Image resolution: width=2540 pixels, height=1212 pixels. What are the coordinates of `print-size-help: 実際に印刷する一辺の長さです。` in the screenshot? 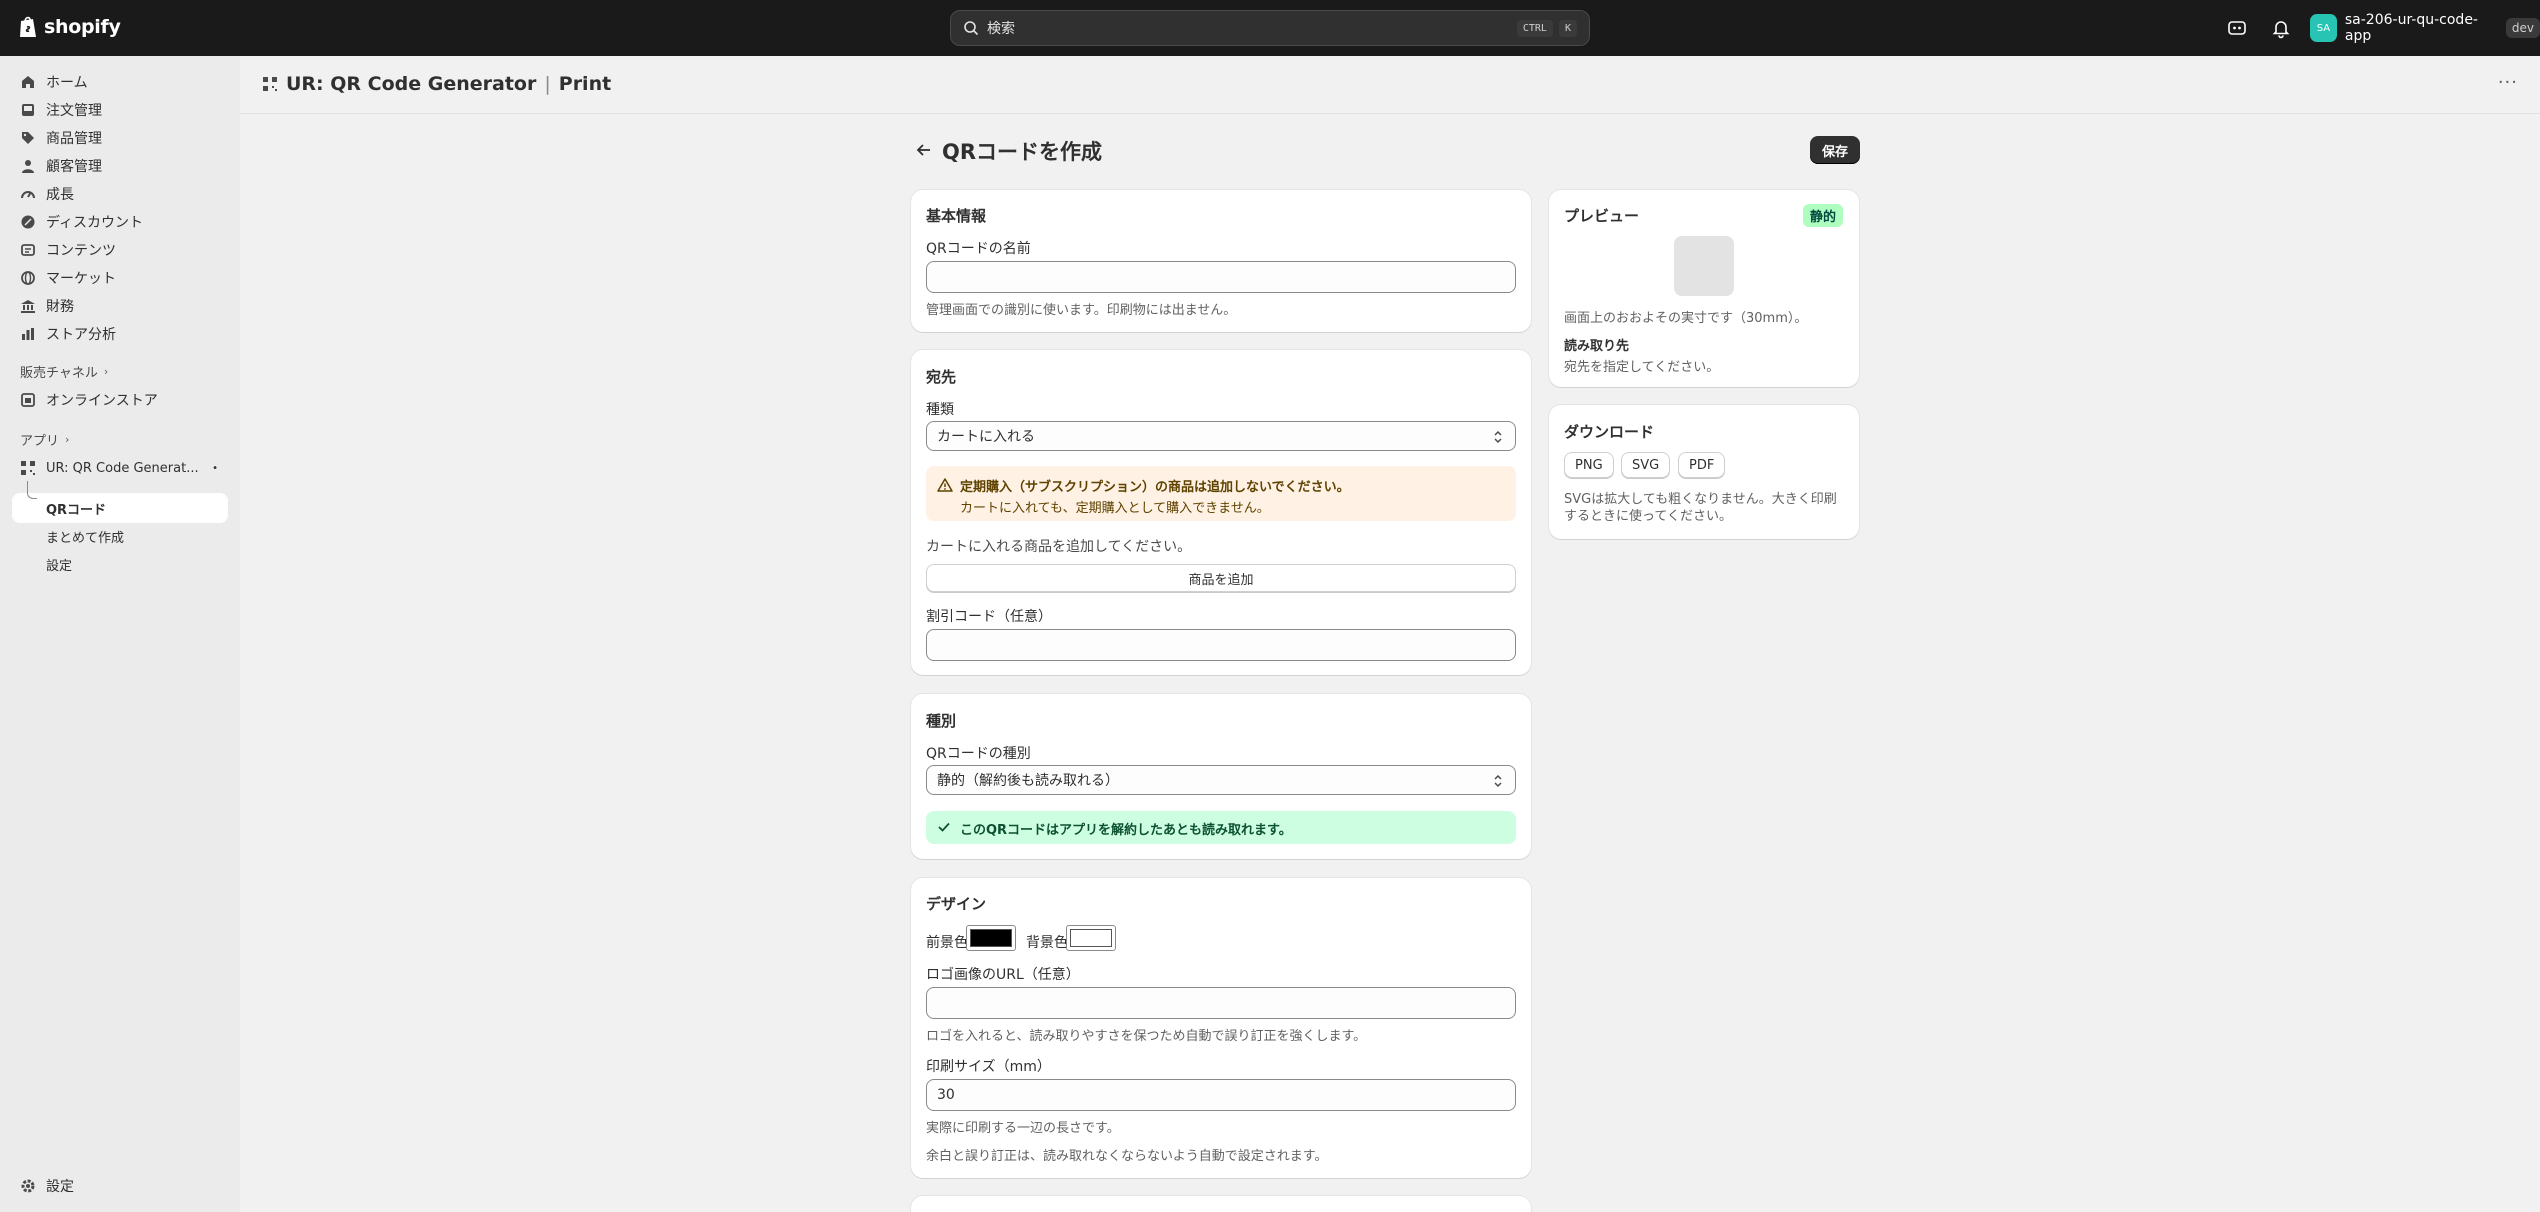 It's located at (1023, 1128).